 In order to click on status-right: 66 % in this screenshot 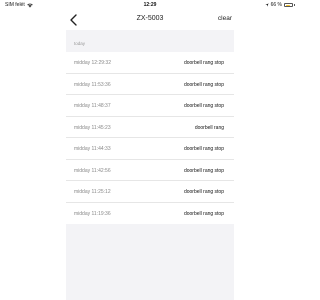, I will do `click(279, 5)`.